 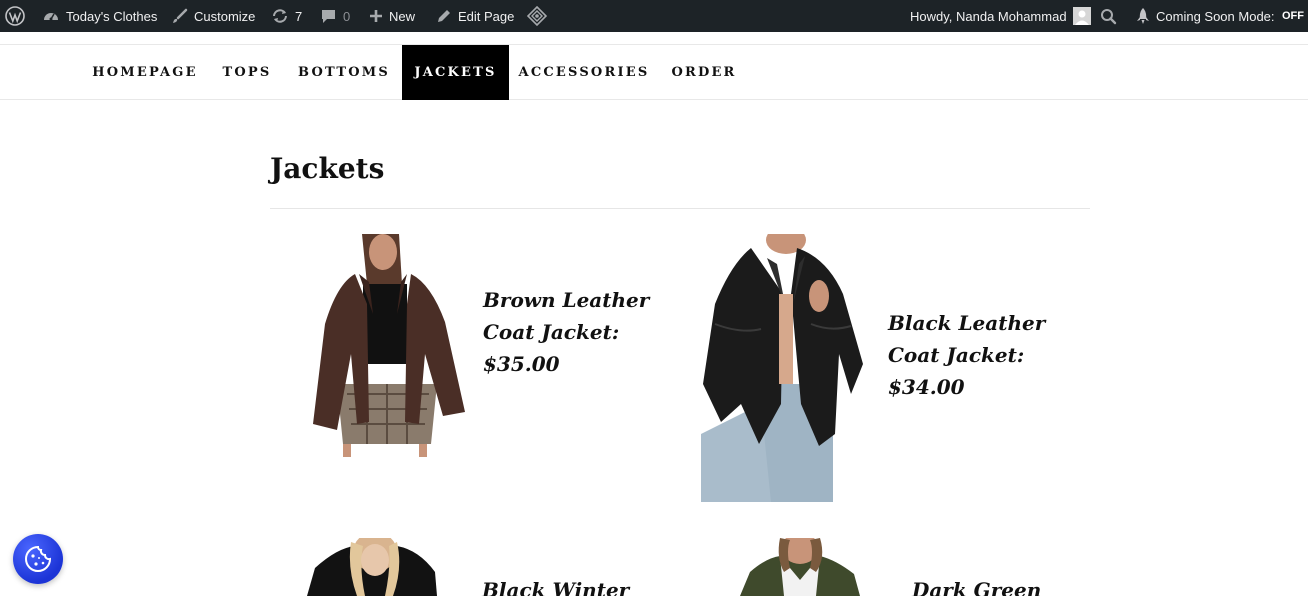 I want to click on my-account-link: Howdy, Nanda Mohammad, so click(x=1000, y=16).